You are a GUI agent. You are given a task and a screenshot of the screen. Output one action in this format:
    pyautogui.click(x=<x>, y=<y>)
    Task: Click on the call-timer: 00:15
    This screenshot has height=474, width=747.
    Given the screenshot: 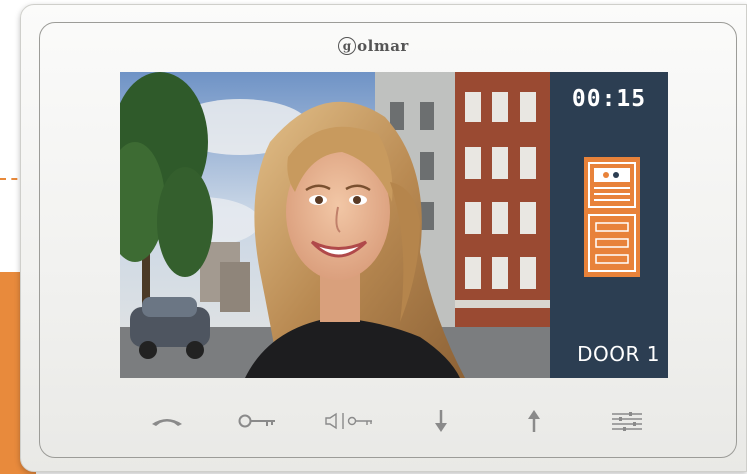 What is the action you would take?
    pyautogui.click(x=609, y=99)
    